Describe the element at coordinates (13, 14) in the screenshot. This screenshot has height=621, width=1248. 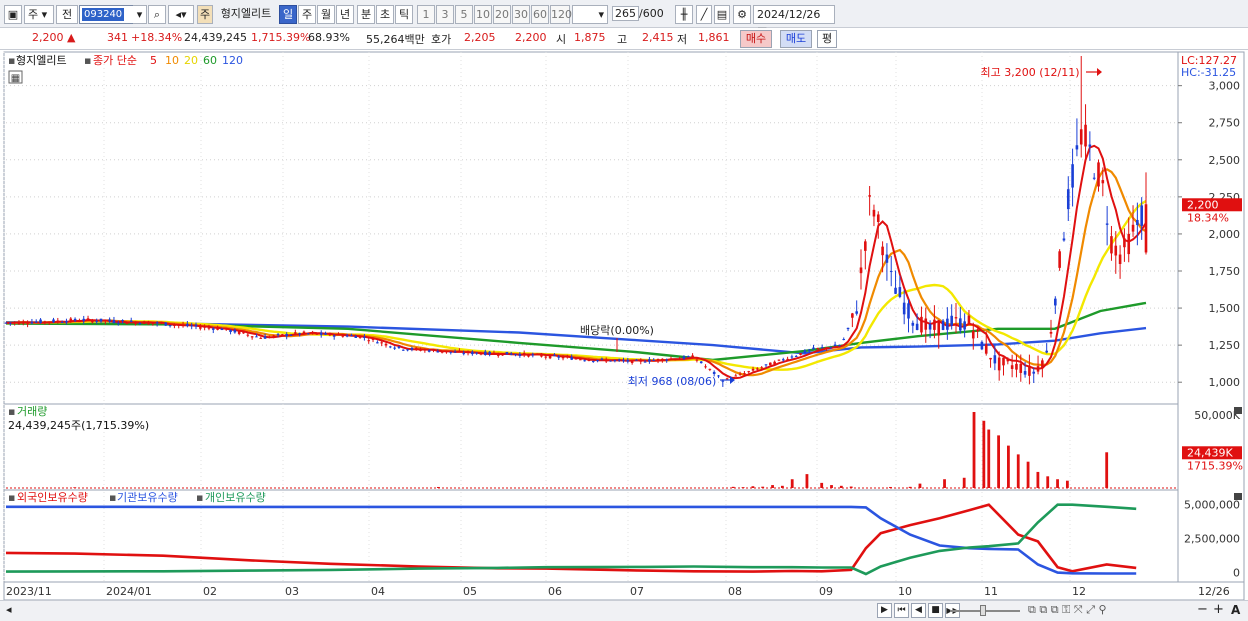
I see `window-menu-icon: ▣` at that location.